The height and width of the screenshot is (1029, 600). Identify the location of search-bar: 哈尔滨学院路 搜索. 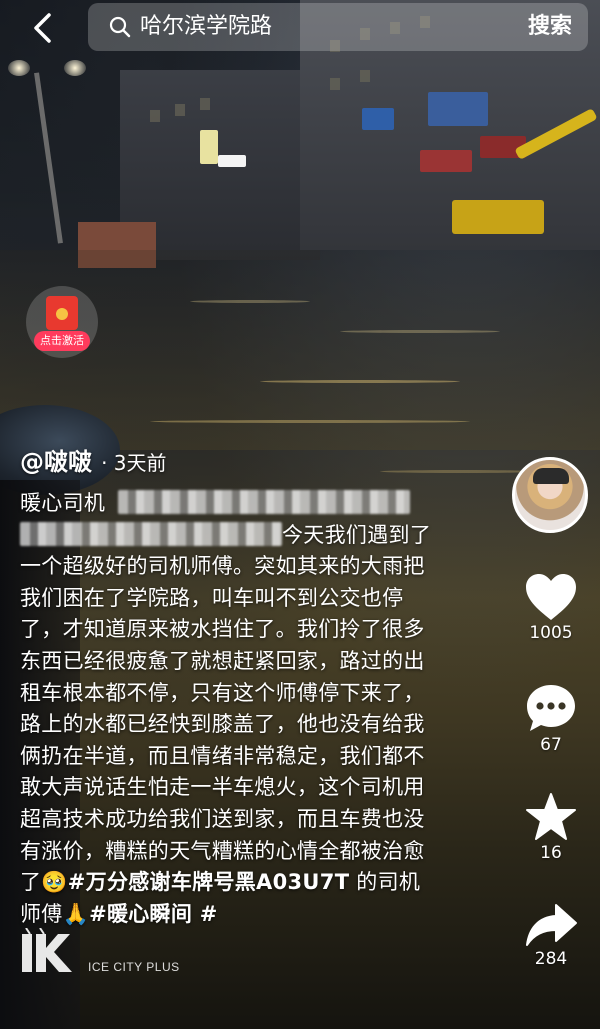
(338, 27).